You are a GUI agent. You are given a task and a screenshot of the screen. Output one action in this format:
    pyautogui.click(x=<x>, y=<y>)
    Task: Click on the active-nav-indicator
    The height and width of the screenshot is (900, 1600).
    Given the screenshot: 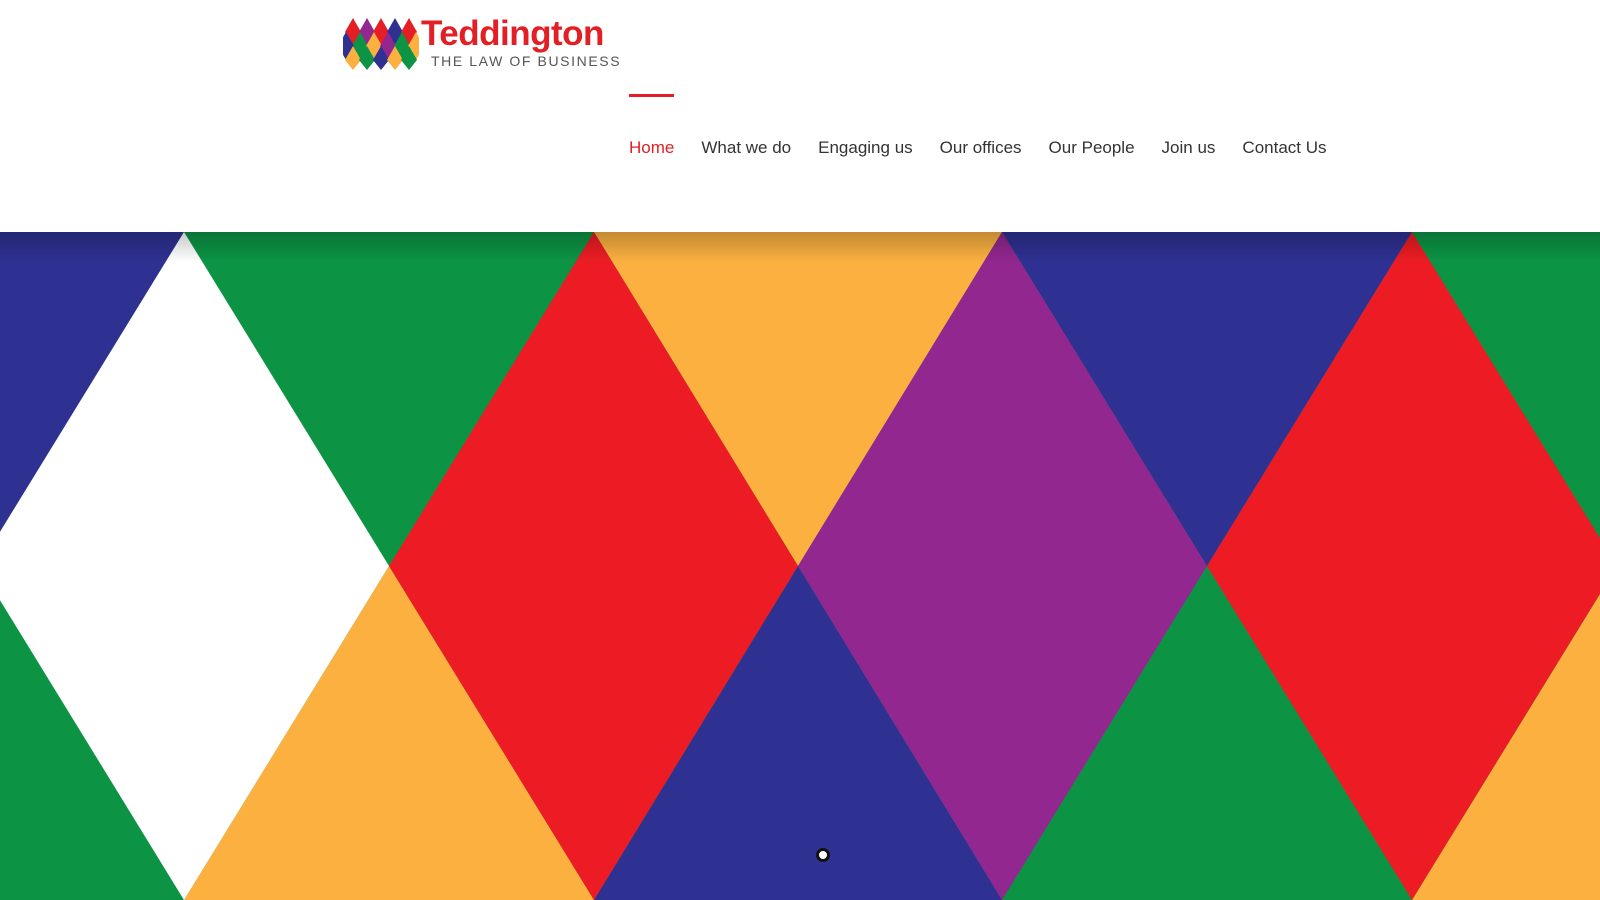 What is the action you would take?
    pyautogui.click(x=652, y=95)
    